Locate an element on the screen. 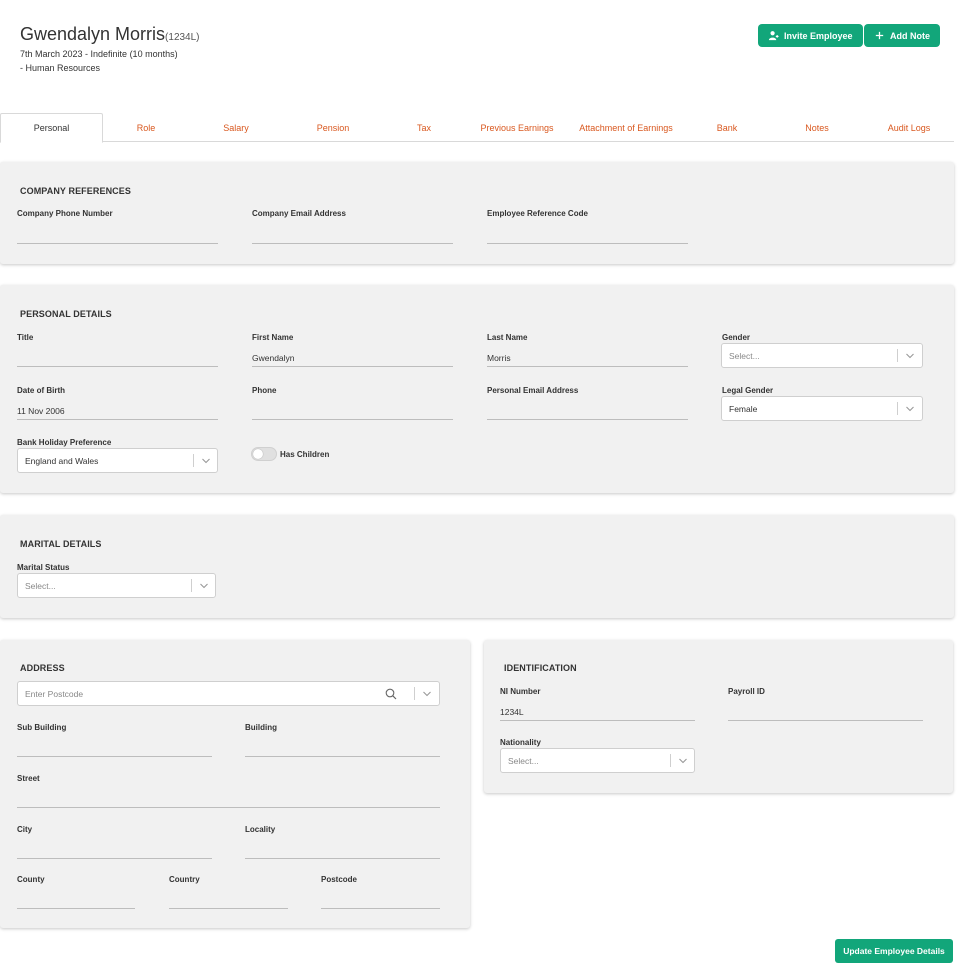 This screenshot has height=977, width=964. add-note-button: Add Note is located at coordinates (902, 35).